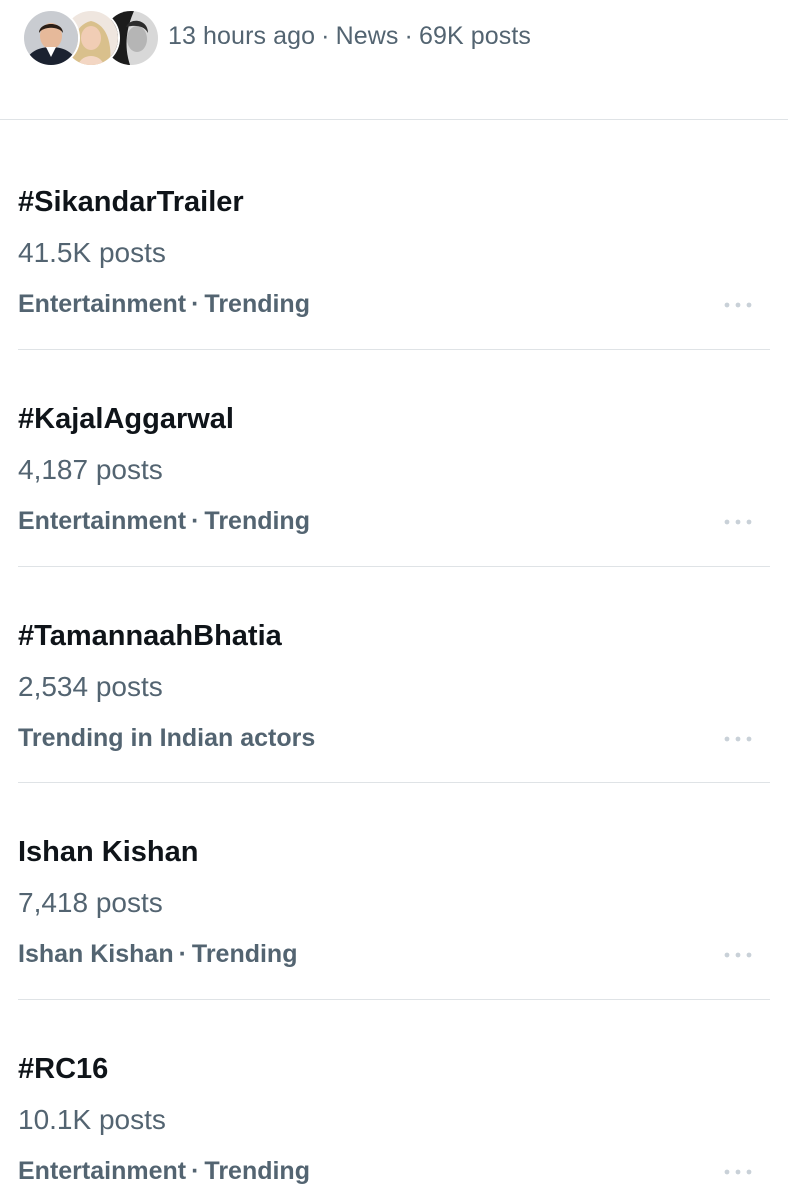 The height and width of the screenshot is (1200, 788). I want to click on trend-title: #KajalAggarwal, so click(126, 419).